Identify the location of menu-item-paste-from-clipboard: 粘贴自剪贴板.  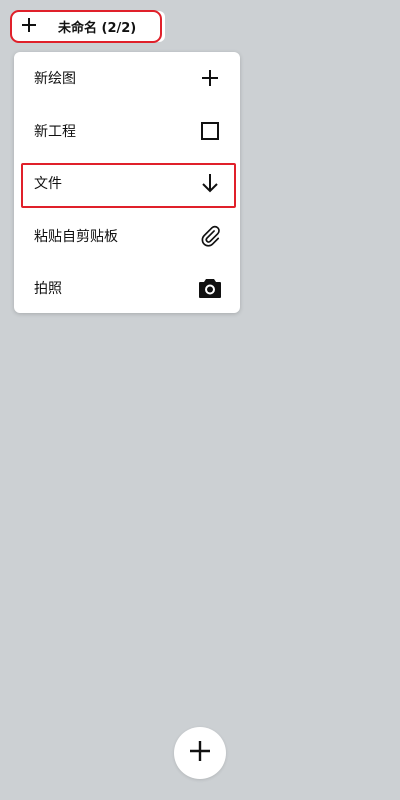
(127, 236).